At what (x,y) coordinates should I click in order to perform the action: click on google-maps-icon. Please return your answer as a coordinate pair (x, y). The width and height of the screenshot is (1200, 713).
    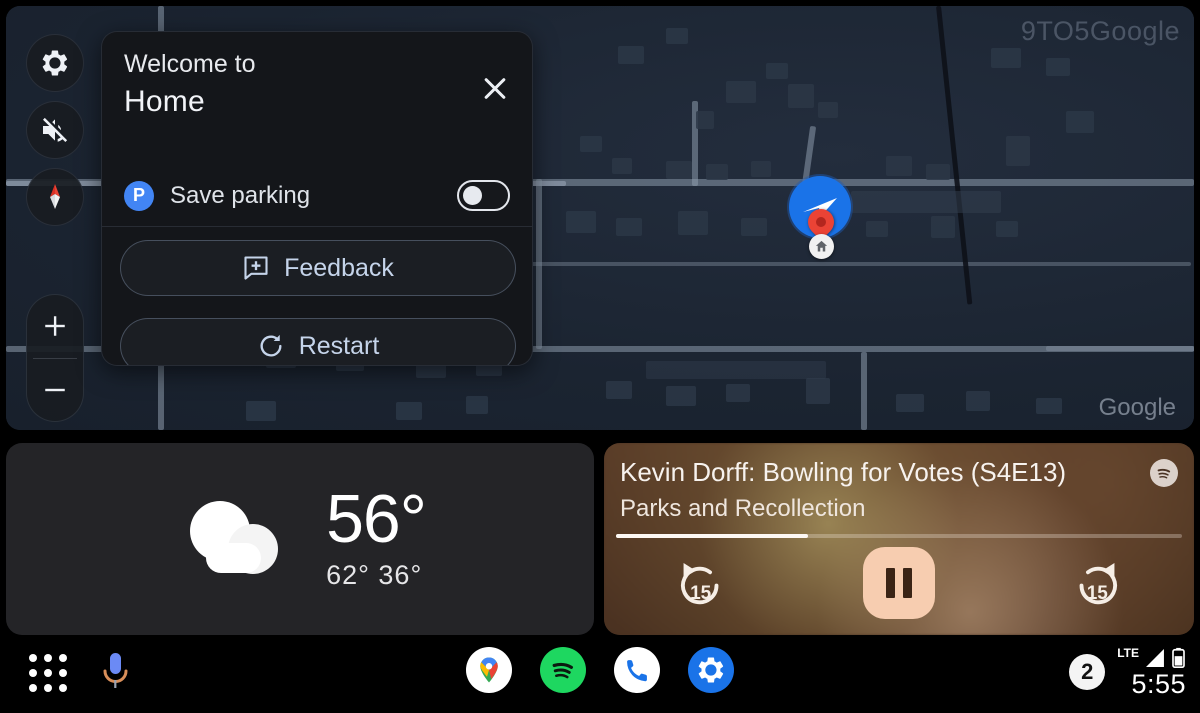
    Looking at the image, I should click on (489, 670).